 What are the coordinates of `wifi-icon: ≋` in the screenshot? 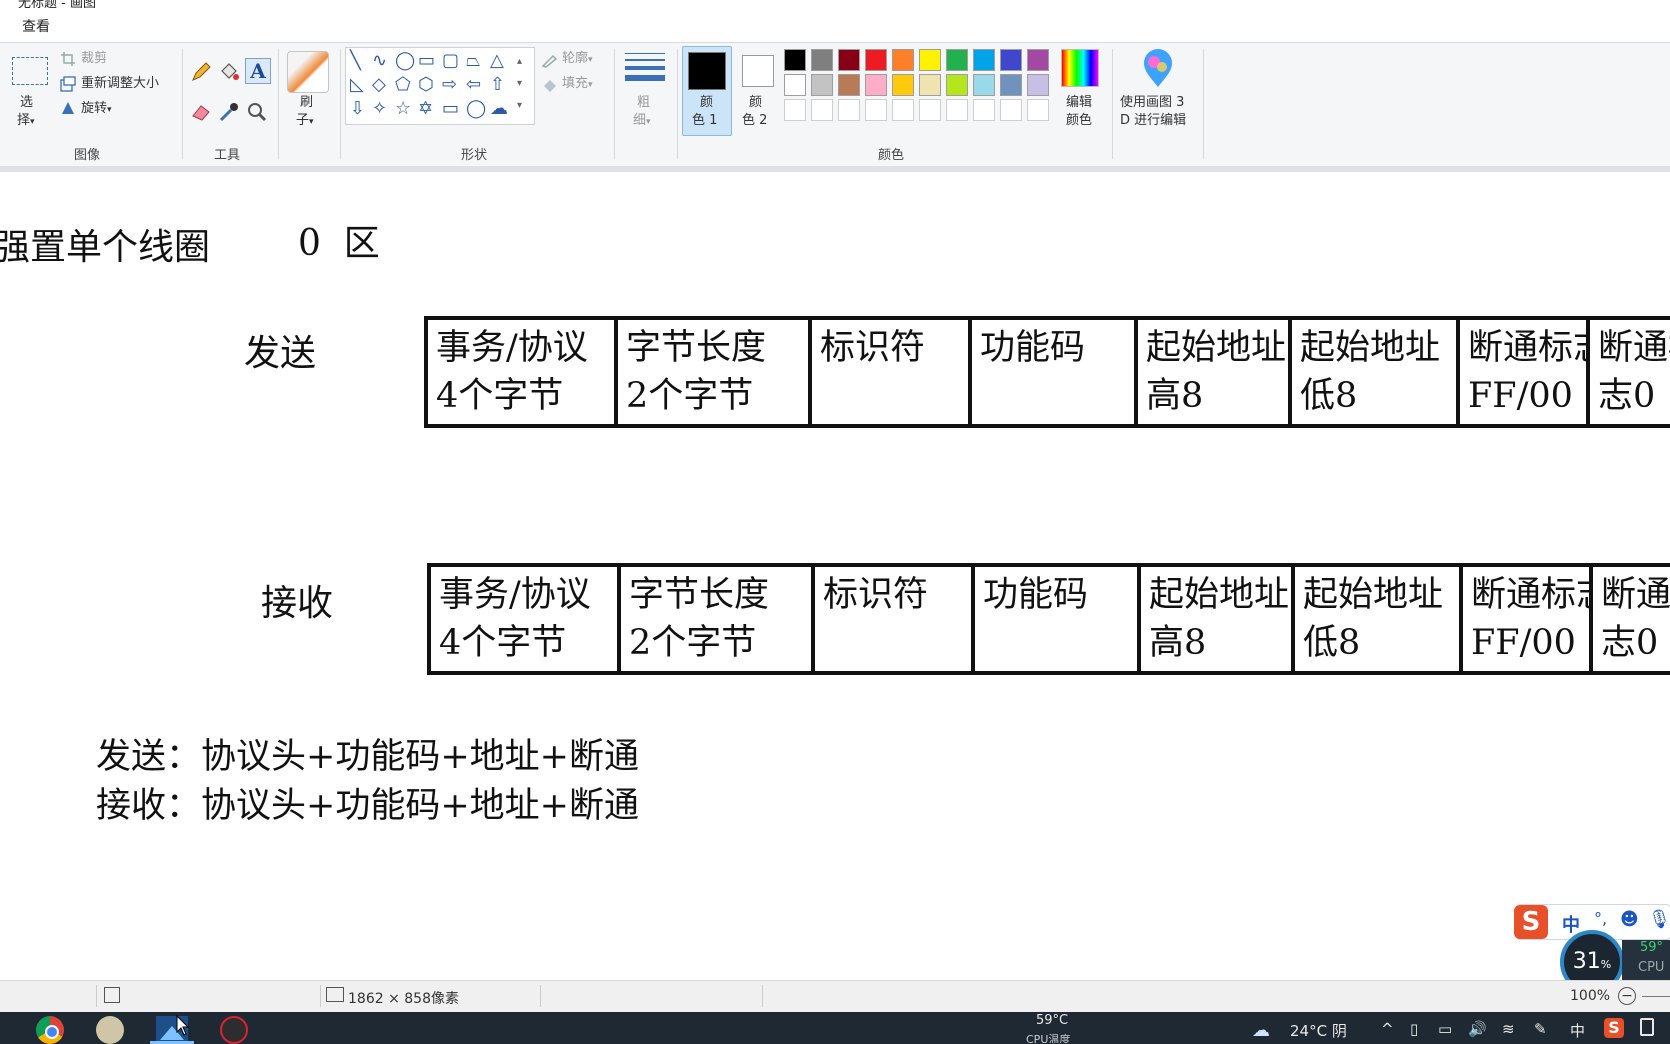 It's located at (1508, 1029).